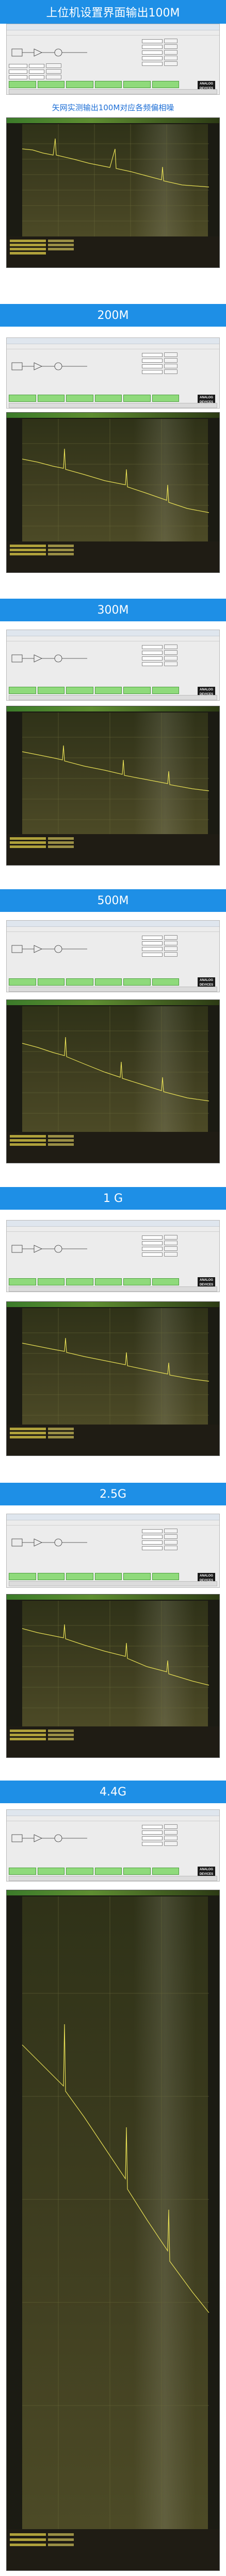 The height and width of the screenshot is (2576, 226). I want to click on spectrum-caption: 矢网实测输出100M对应各频偏相噪, so click(113, 108).